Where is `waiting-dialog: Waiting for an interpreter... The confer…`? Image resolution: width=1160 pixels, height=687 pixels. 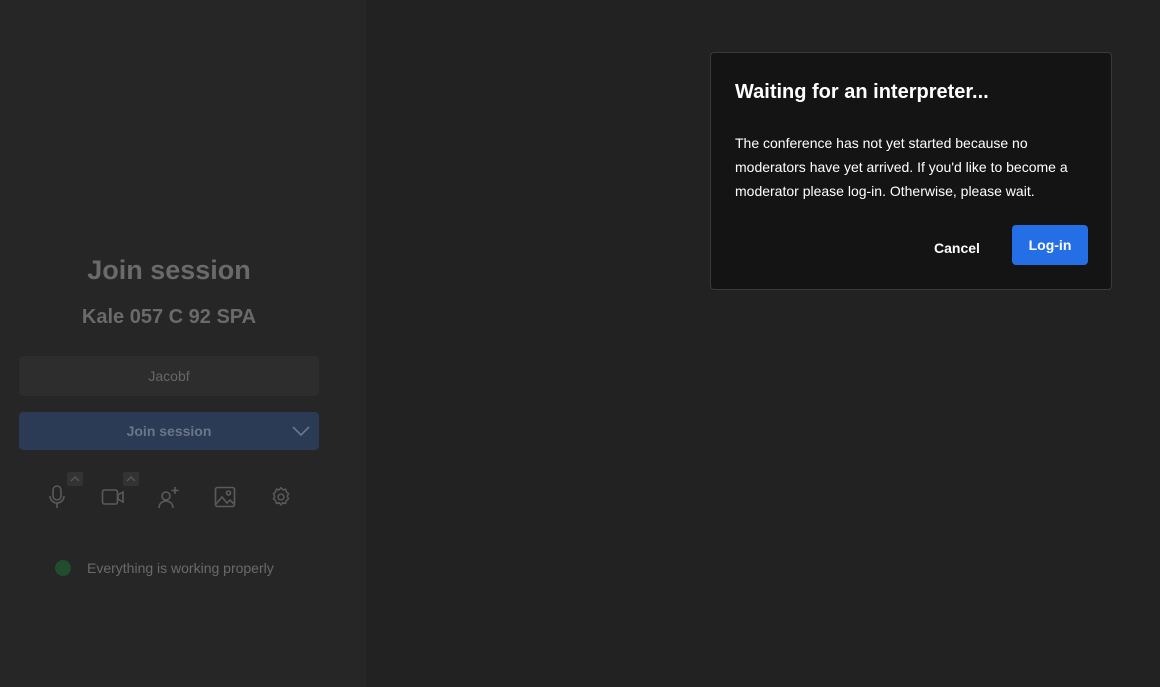
waiting-dialog: Waiting for an interpreter... The confer… is located at coordinates (911, 171).